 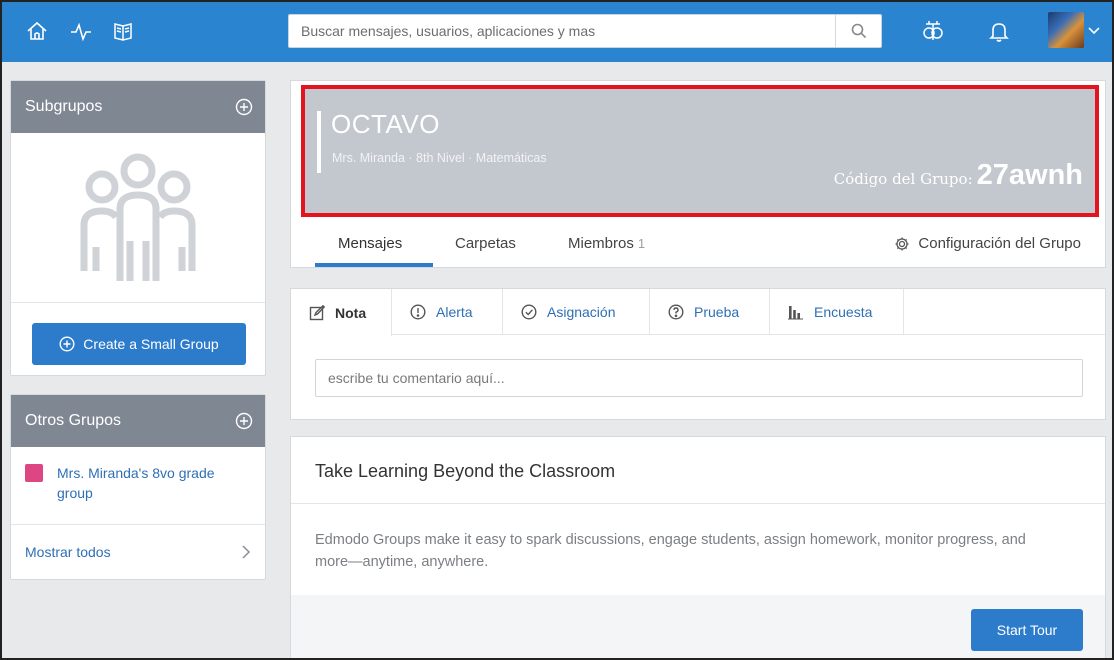 I want to click on subgroups-header: Subgrupos, so click(x=138, y=107).